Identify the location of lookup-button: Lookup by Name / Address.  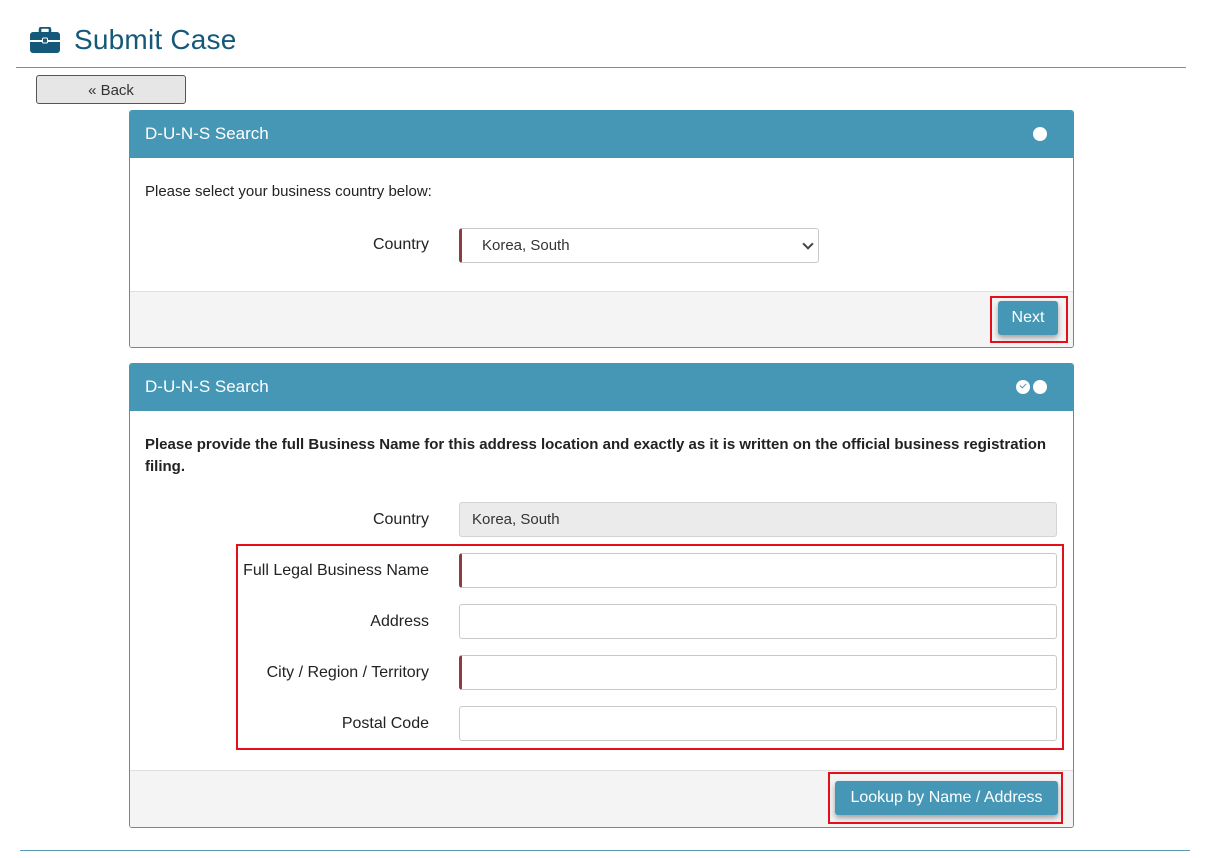
(946, 798).